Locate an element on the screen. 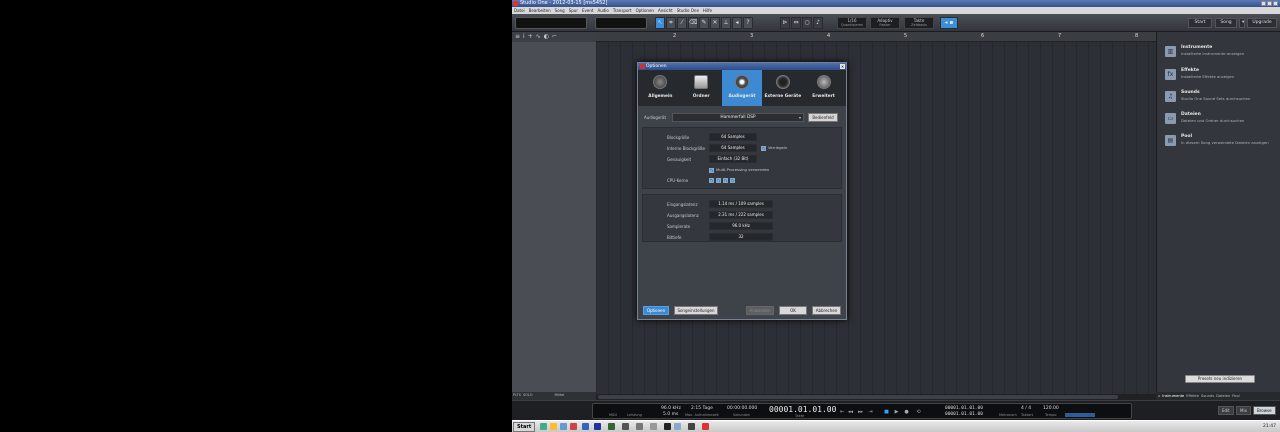  track-list is located at coordinates (554, 217).